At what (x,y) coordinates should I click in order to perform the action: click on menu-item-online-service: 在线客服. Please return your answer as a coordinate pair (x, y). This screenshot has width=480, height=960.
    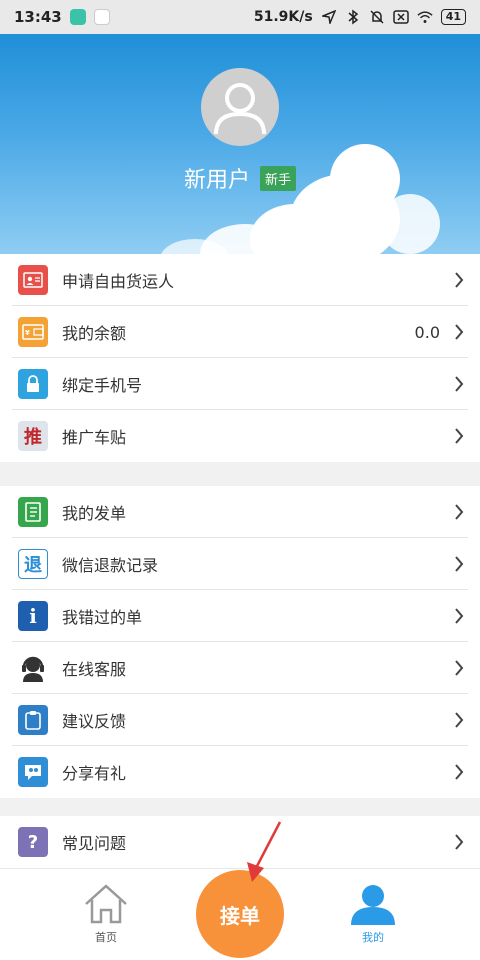
    Looking at the image, I should click on (240, 668).